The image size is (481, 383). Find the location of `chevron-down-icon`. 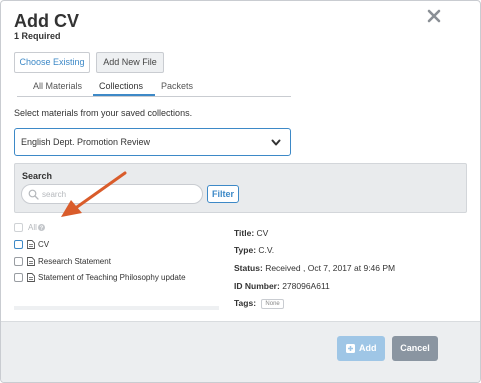

chevron-down-icon is located at coordinates (276, 142).